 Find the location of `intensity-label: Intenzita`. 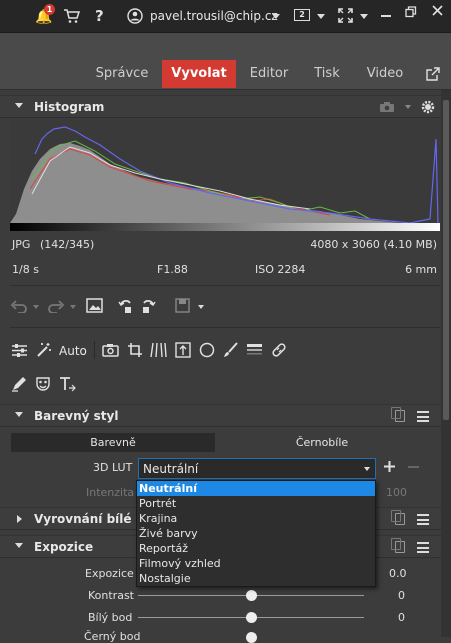

intensity-label: Intenzita is located at coordinates (110, 492).